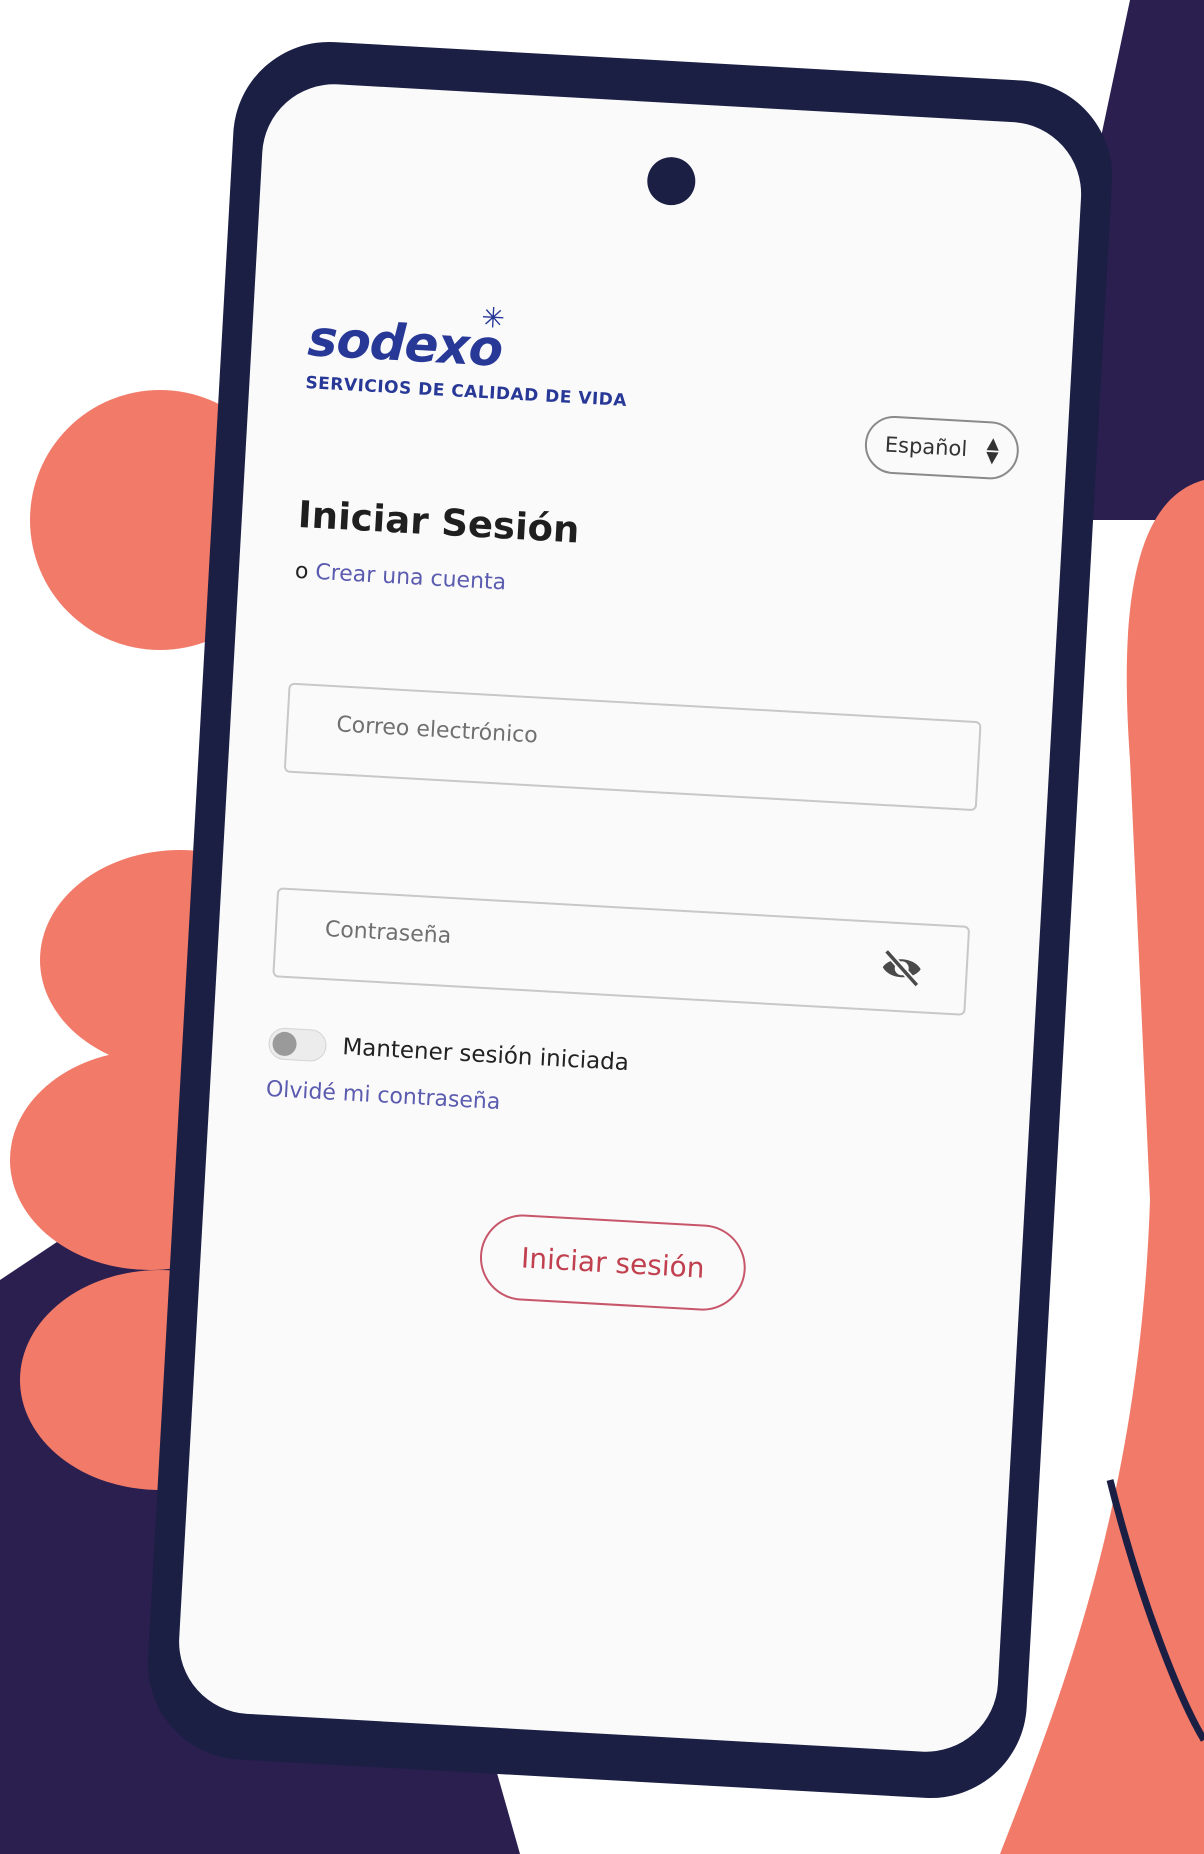  Describe the element at coordinates (302, 571) in the screenshot. I see `or-prefix: o` at that location.